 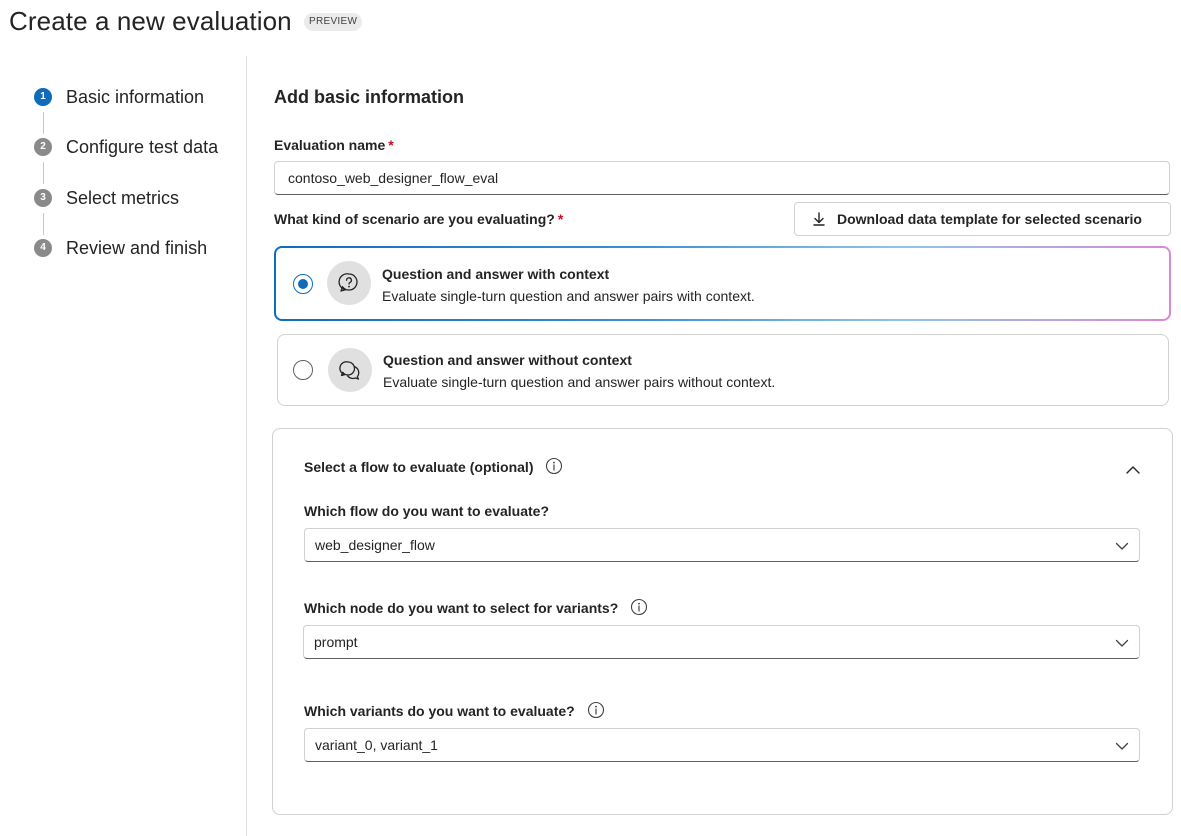 I want to click on chat-multiple-icon, so click(x=350, y=370).